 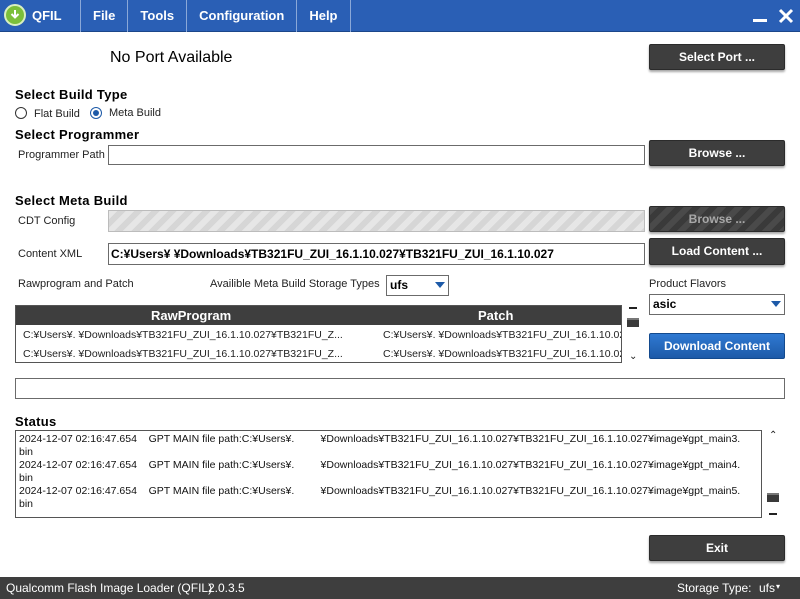 I want to click on menu-help: Help, so click(x=323, y=16).